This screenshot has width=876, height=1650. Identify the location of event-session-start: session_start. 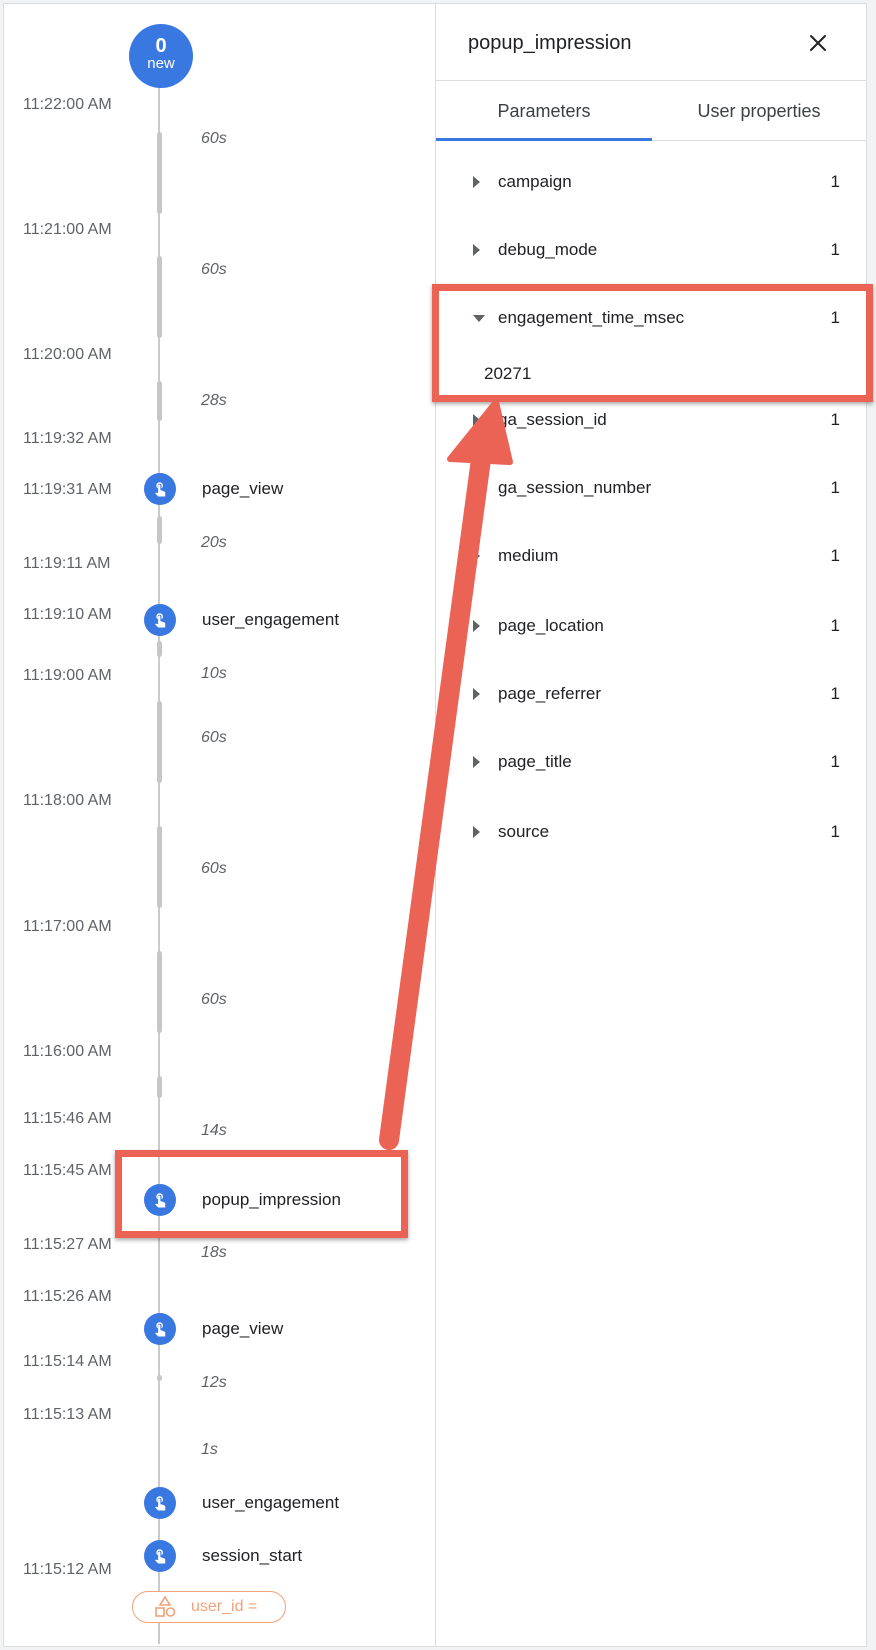
(223, 1556).